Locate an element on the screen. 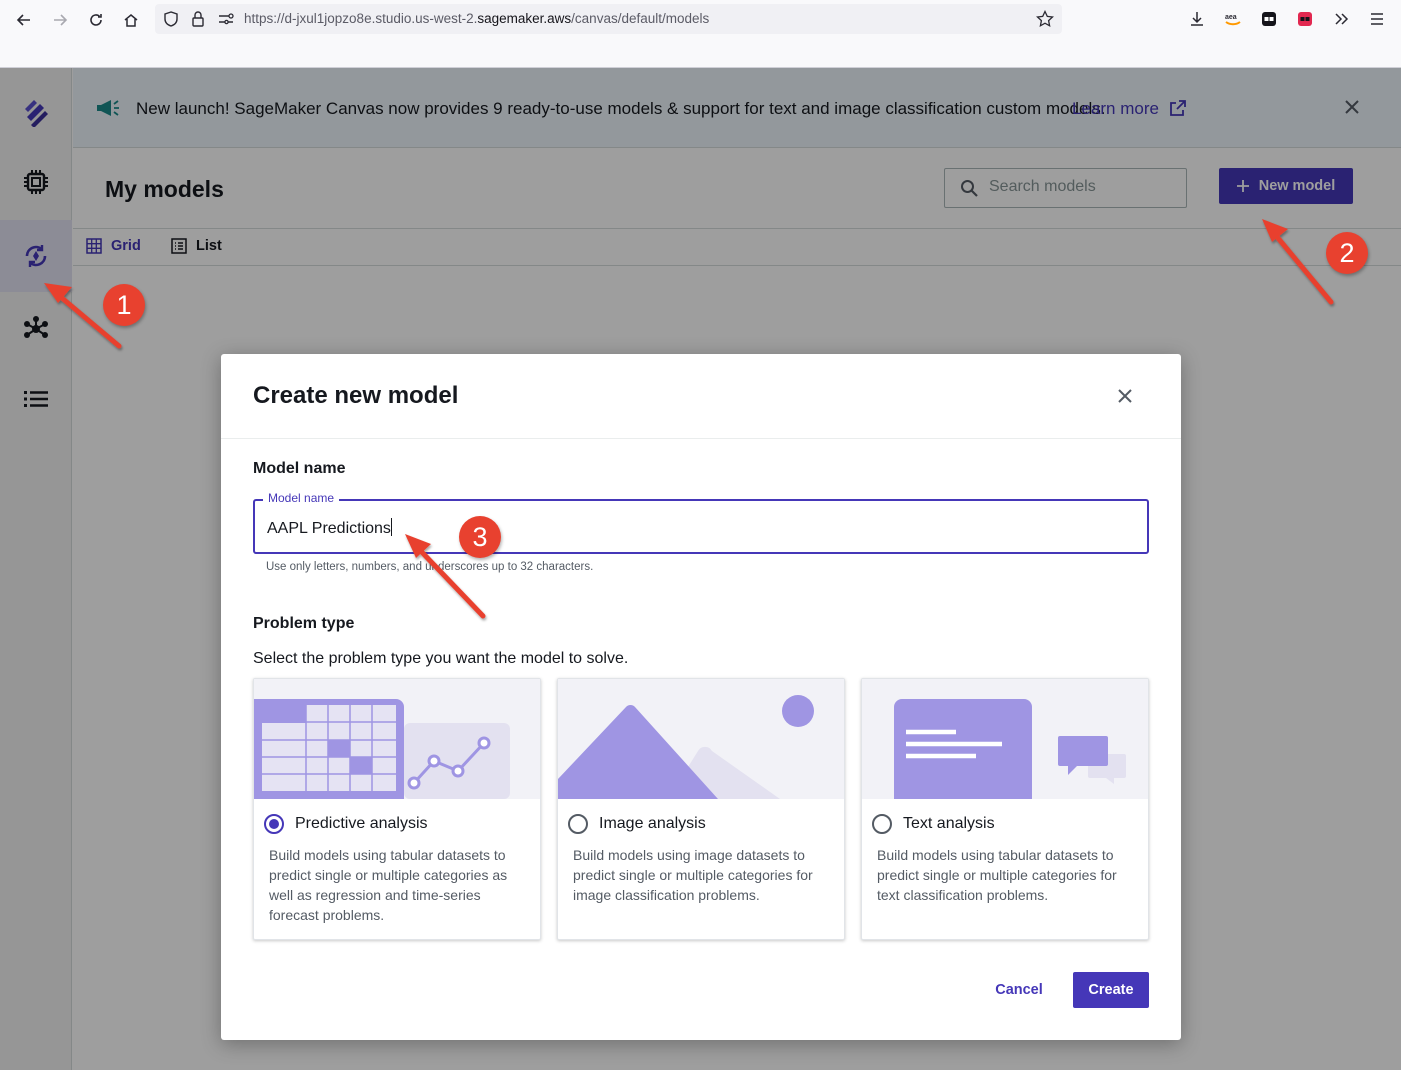 This screenshot has height=1070, width=1401. predictive-analysis-title: Predictive analysis is located at coordinates (361, 823).